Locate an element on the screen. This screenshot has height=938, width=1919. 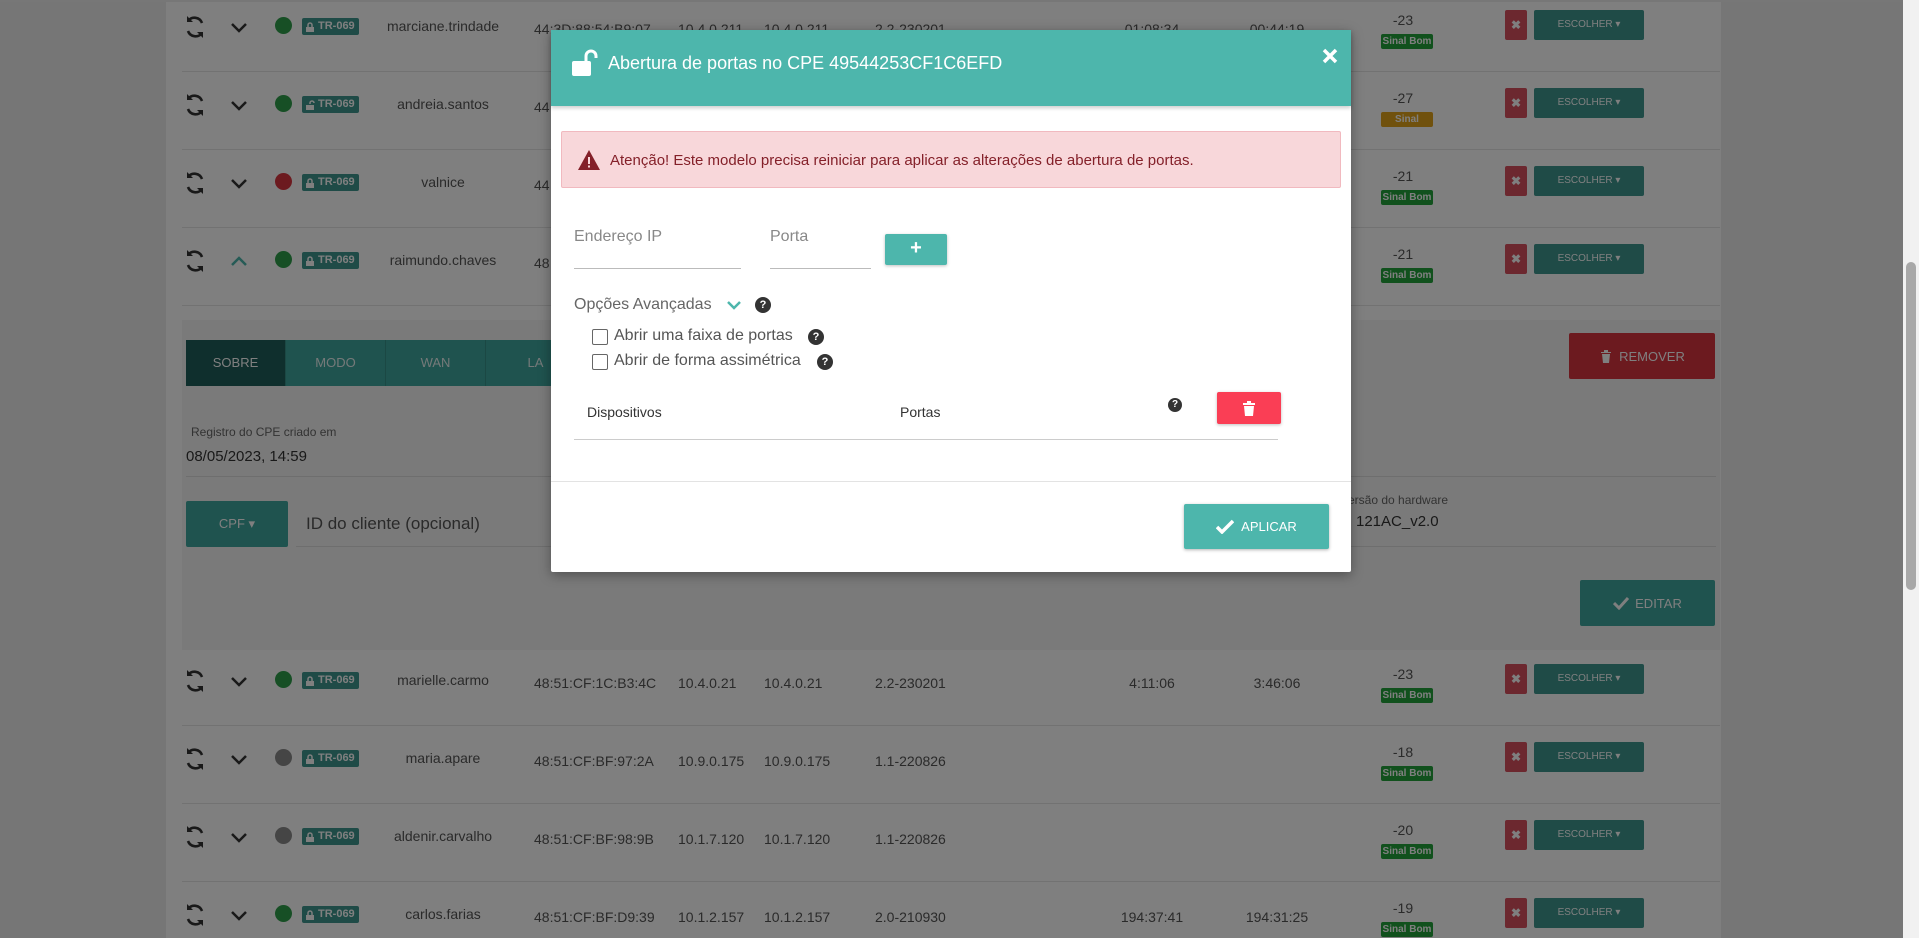
range-ports-label: Abrir uma faixa de portas is located at coordinates (703, 335).